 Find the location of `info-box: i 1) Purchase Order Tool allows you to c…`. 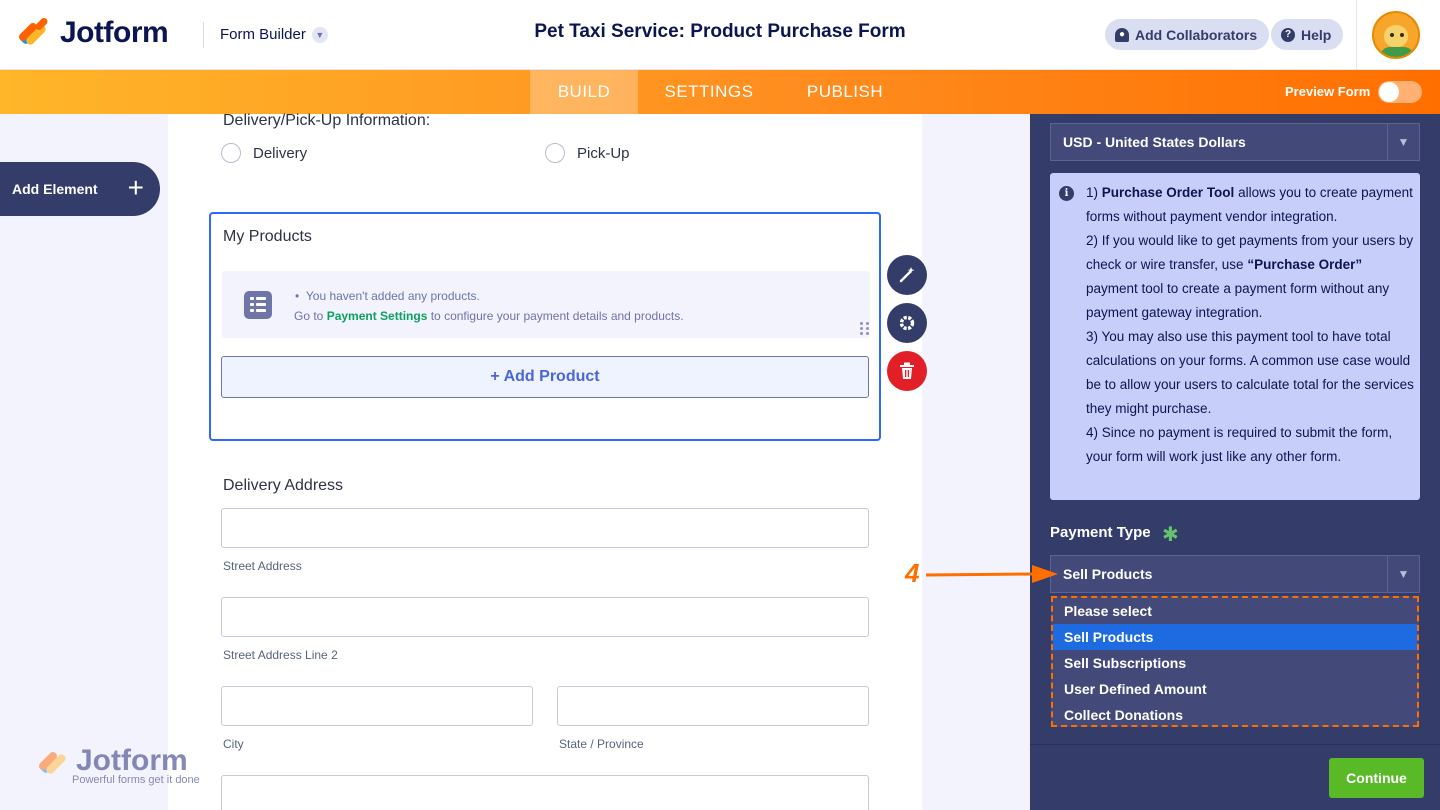

info-box: i 1) Purchase Order Tool allows you to c… is located at coordinates (1235, 336).